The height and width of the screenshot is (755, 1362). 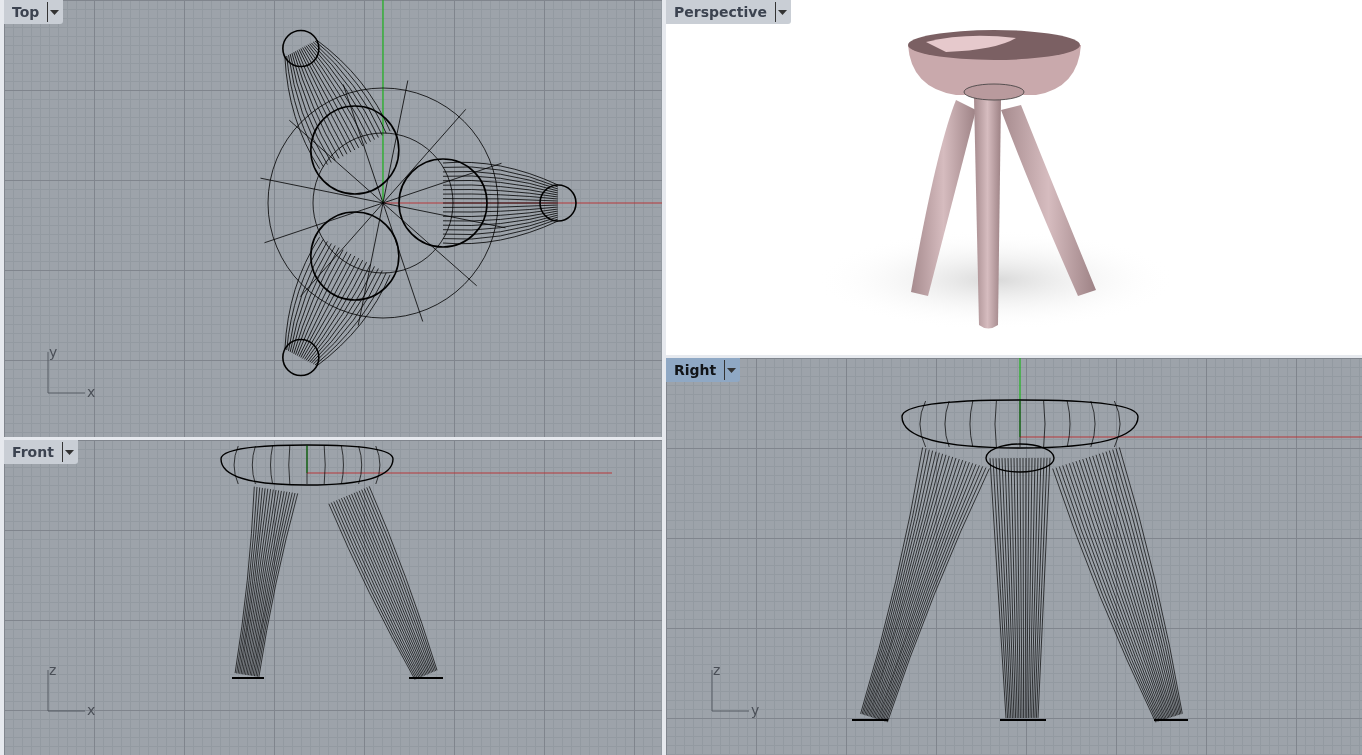 What do you see at coordinates (26, 12) in the screenshot?
I see `viewport-title: Top` at bounding box center [26, 12].